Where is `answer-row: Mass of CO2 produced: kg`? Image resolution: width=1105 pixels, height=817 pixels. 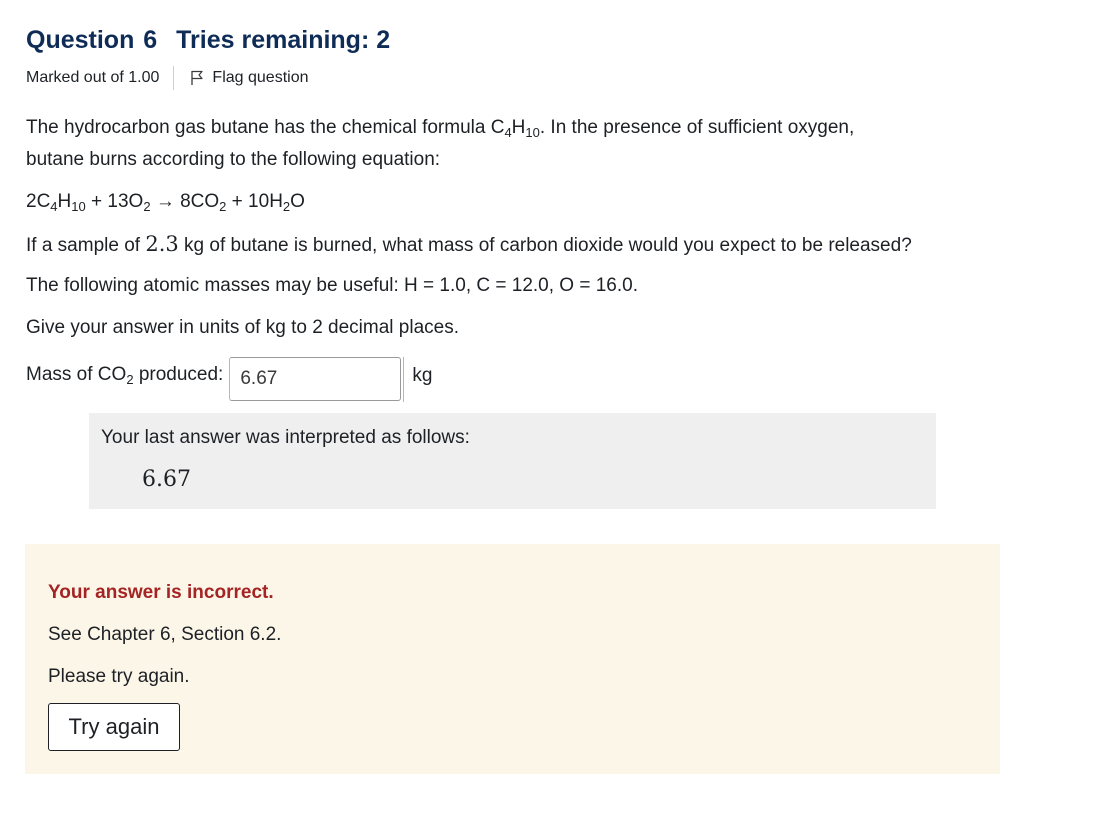
answer-row: Mass of CO2 produced: kg is located at coordinates (229, 379).